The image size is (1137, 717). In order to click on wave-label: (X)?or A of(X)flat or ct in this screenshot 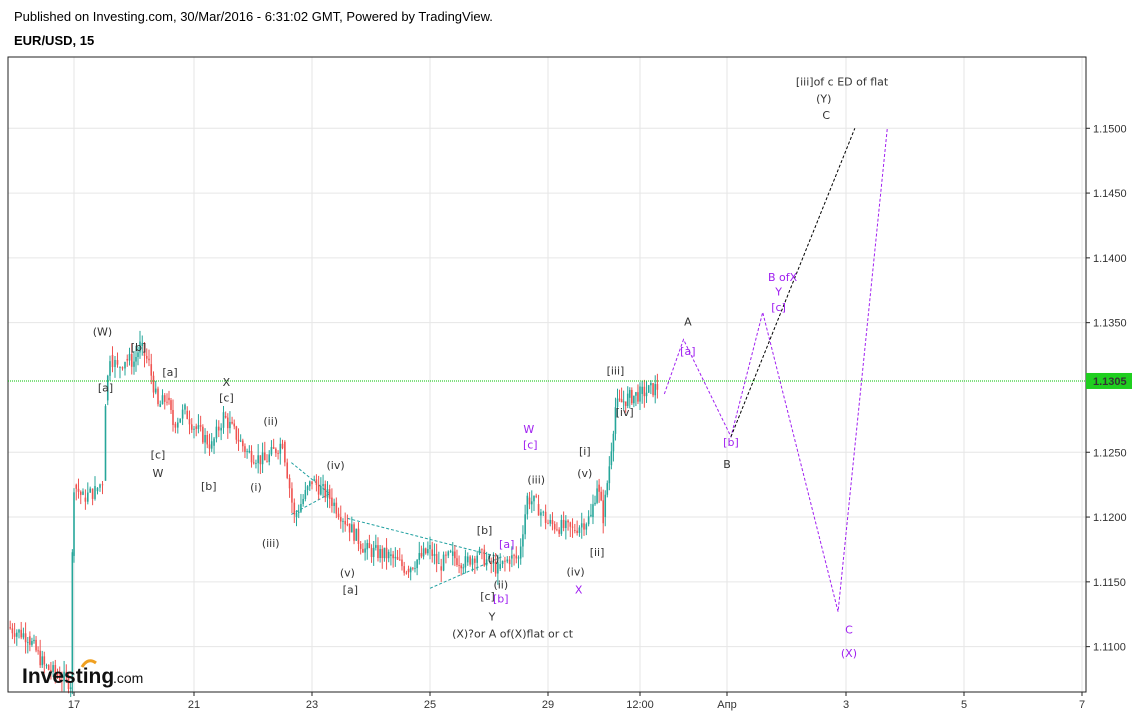, I will do `click(513, 634)`.